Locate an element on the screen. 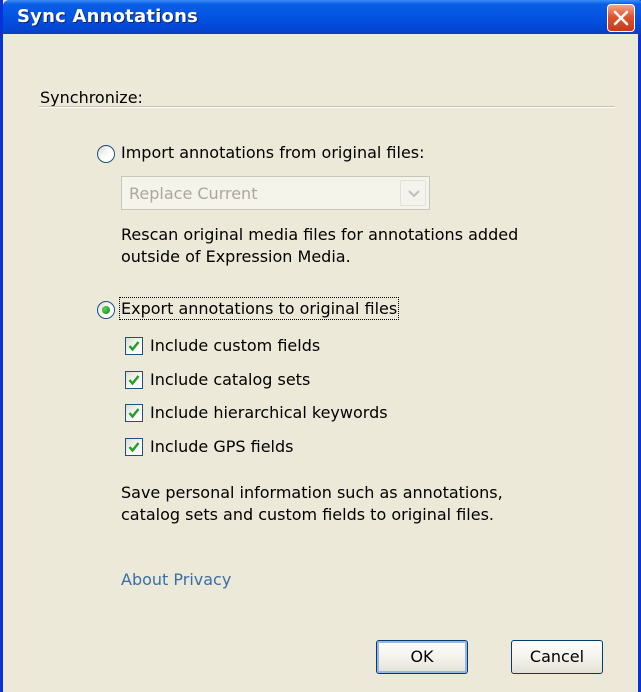 The image size is (641, 692). hierarchical-keywords-checkbox is located at coordinates (134, 413).